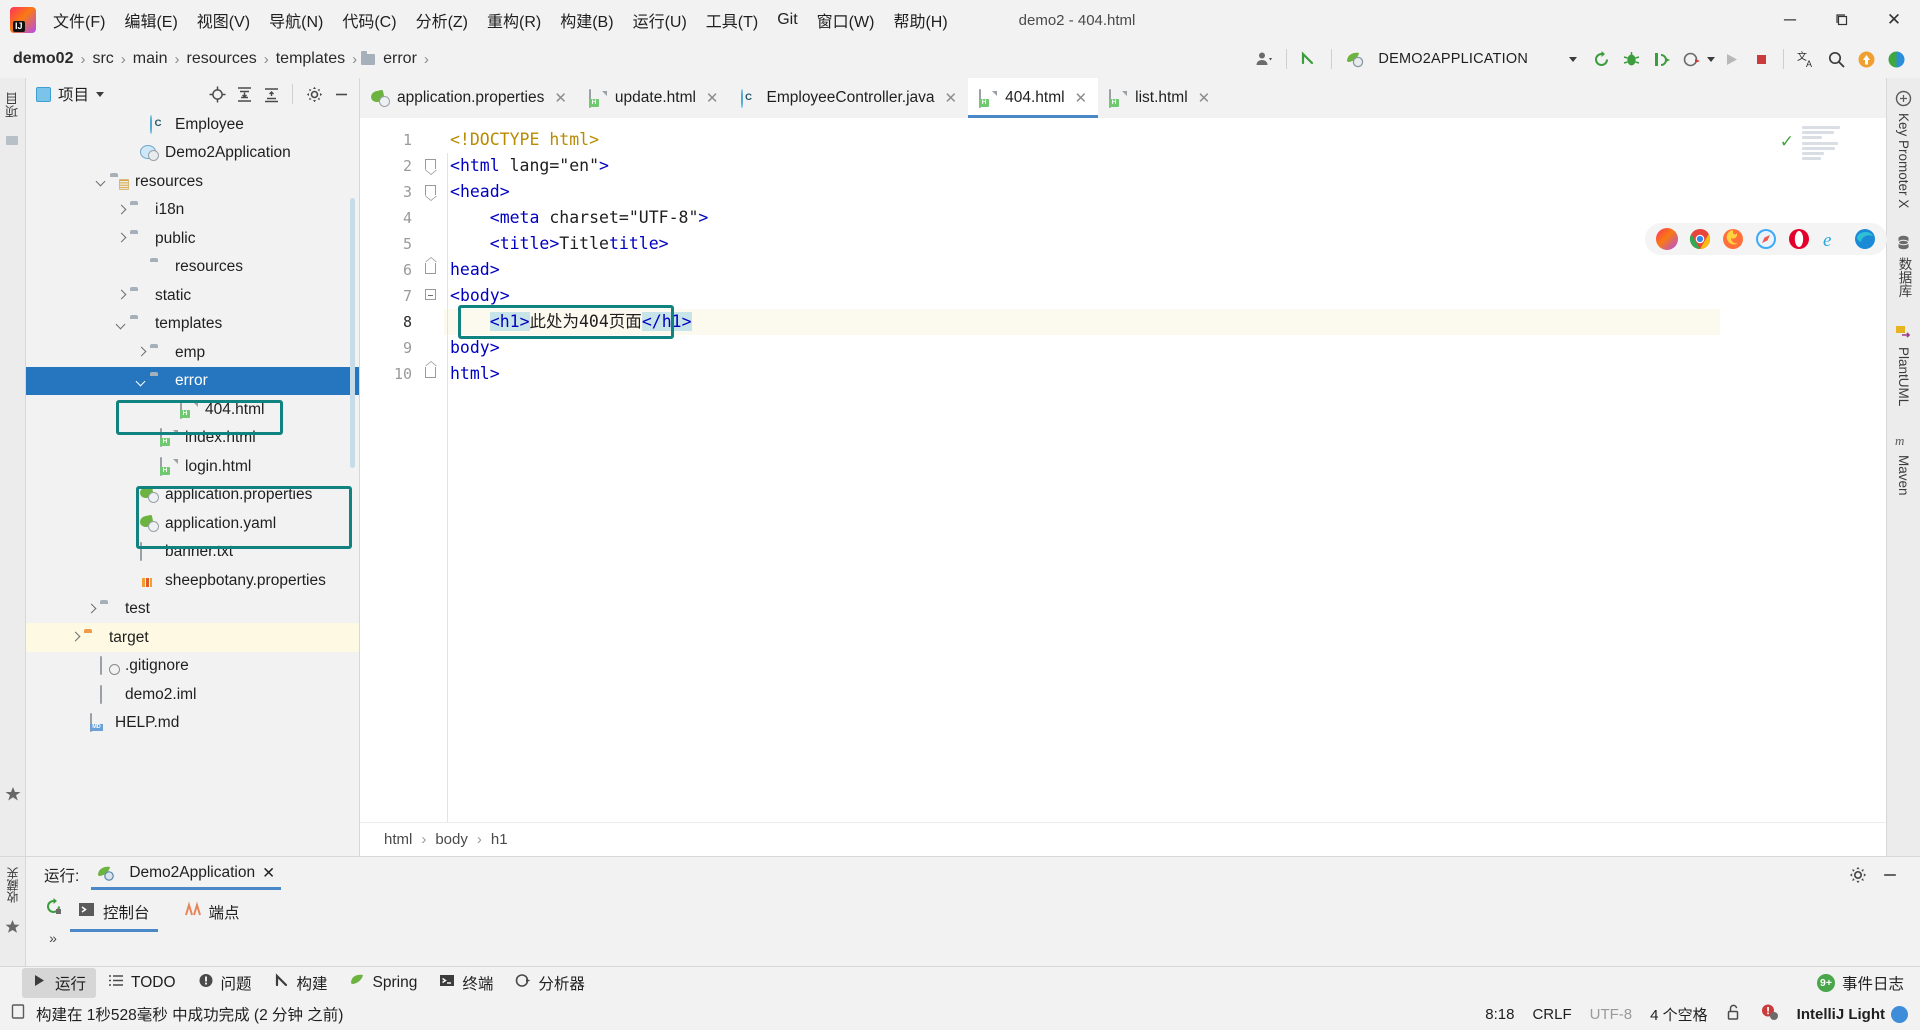  I want to click on line-number: 3, so click(391, 192).